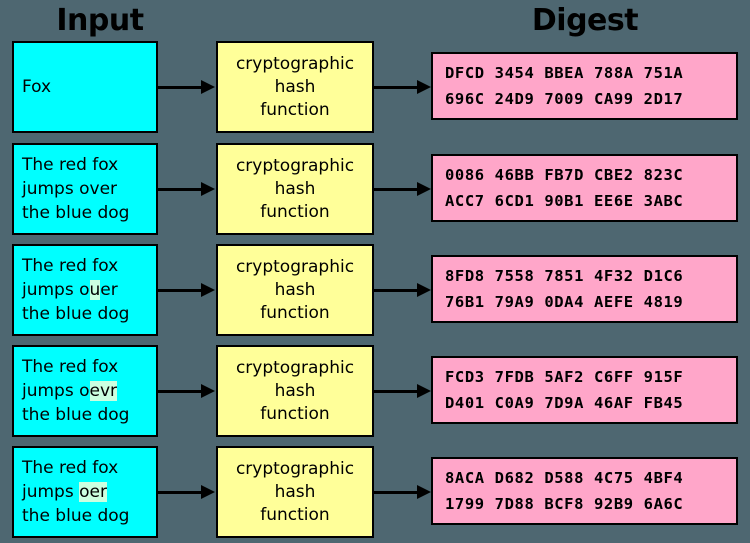 The width and height of the screenshot is (750, 543). What do you see at coordinates (564, 403) in the screenshot?
I see `digest-hex-line: D401 C0A9 7D9A 46AF FB45` at bounding box center [564, 403].